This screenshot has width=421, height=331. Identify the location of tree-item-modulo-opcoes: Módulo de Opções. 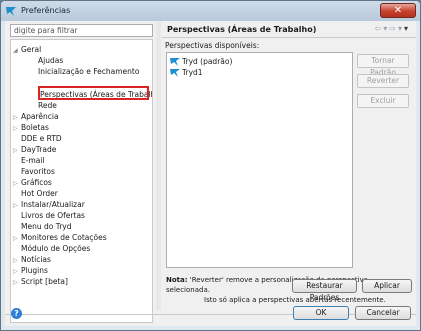
(55, 248).